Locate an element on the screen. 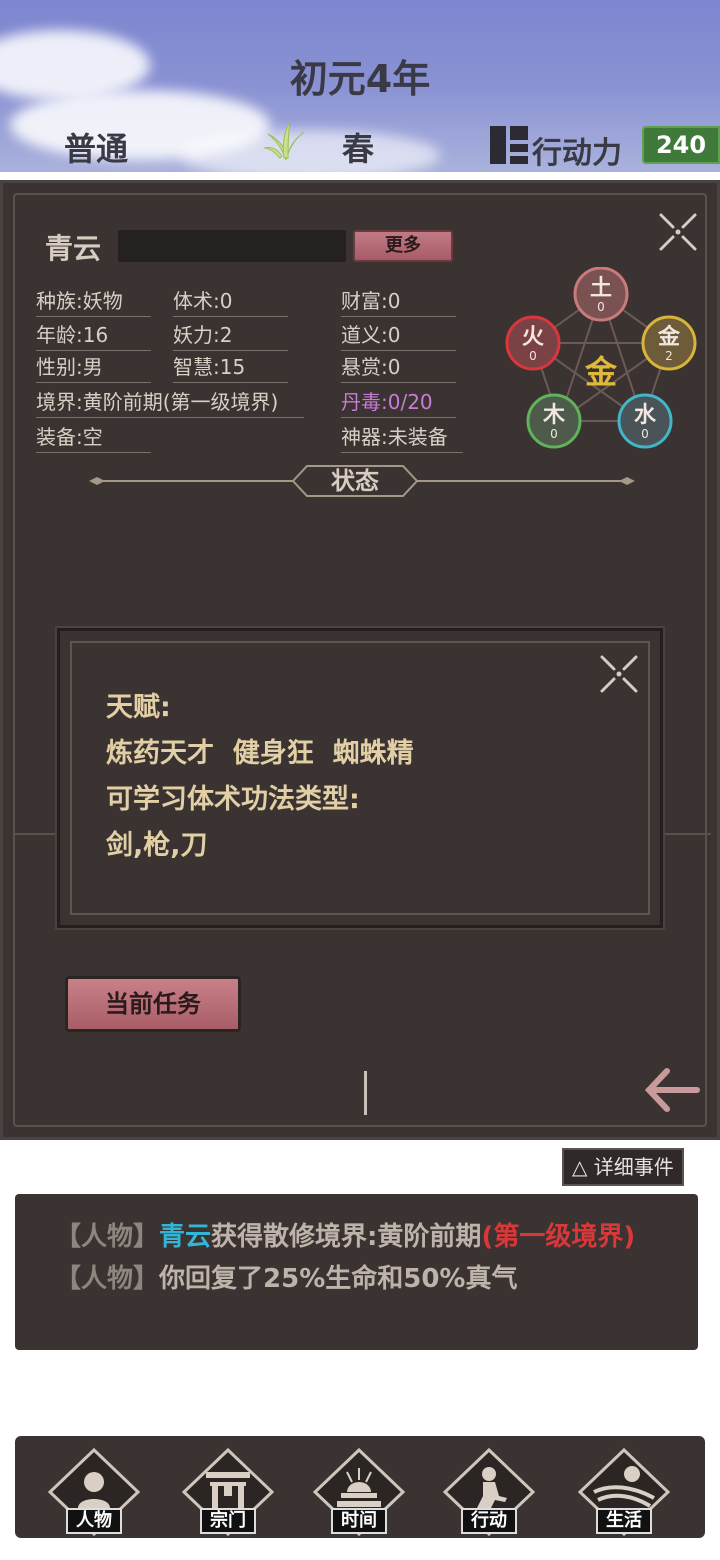 The width and height of the screenshot is (720, 1560). current-task-button: 当前任务 is located at coordinates (153, 1004).